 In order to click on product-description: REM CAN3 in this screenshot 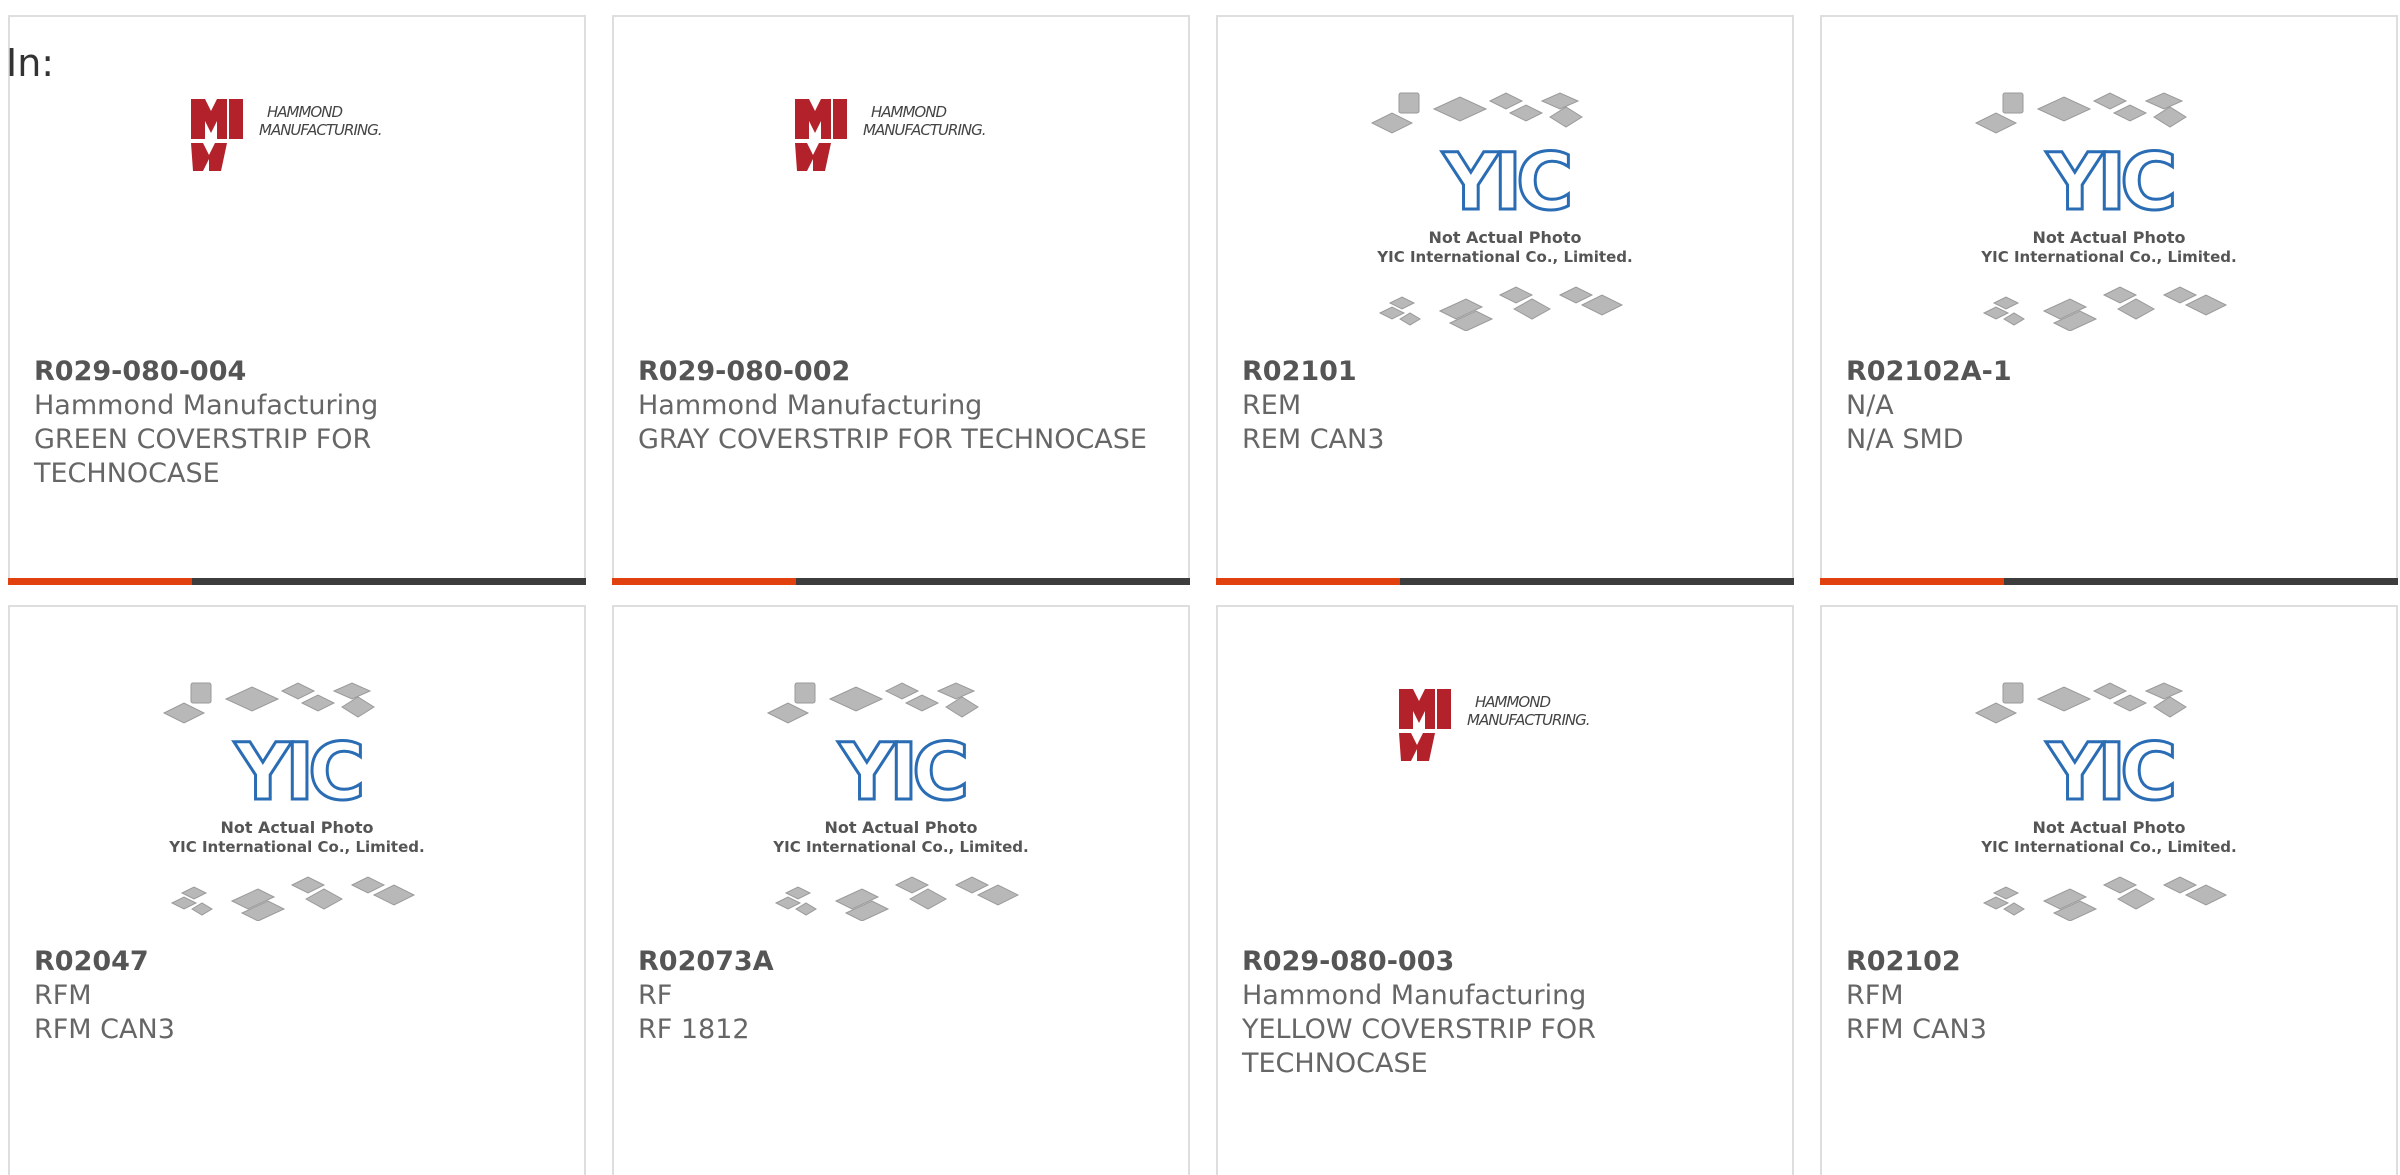, I will do `click(1313, 439)`.